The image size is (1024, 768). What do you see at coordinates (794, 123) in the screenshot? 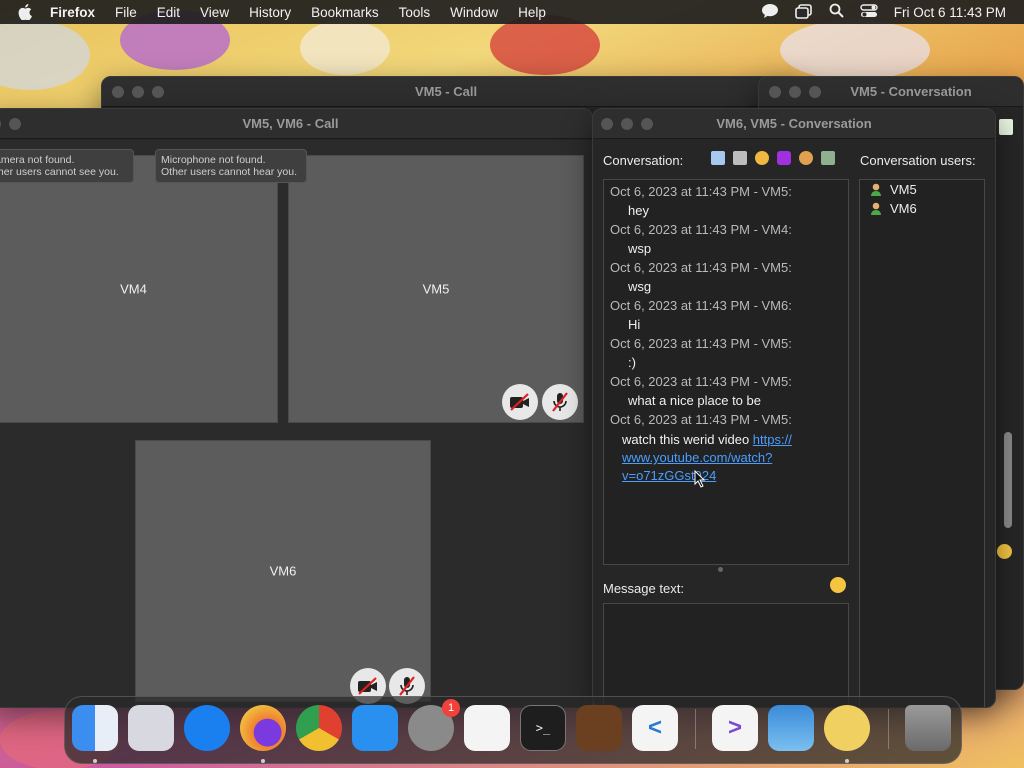
I see `window-title: VM6, VM5 - Conversation` at bounding box center [794, 123].